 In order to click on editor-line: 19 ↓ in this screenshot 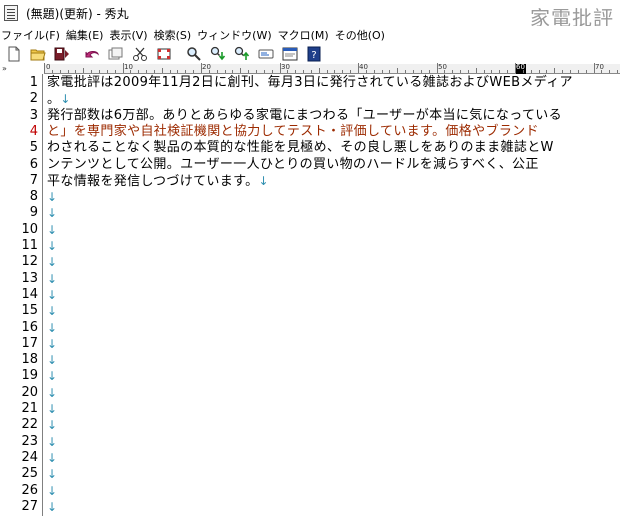, I will do `click(310, 376)`.